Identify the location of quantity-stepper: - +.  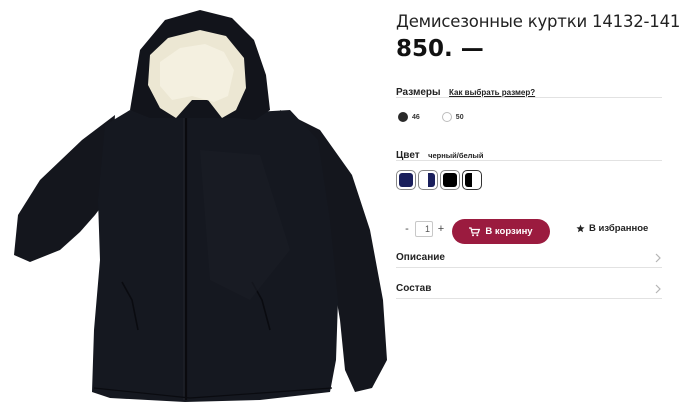
(424, 229).